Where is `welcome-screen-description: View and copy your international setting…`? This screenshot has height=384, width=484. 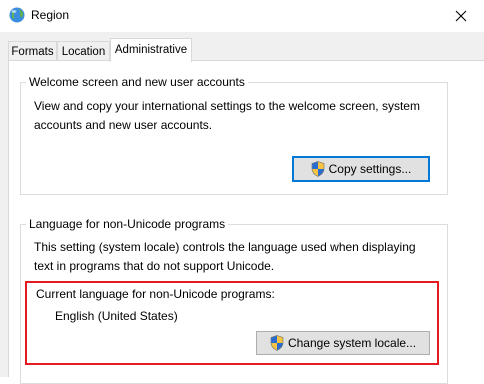 welcome-screen-description: View and copy your international setting… is located at coordinates (227, 115).